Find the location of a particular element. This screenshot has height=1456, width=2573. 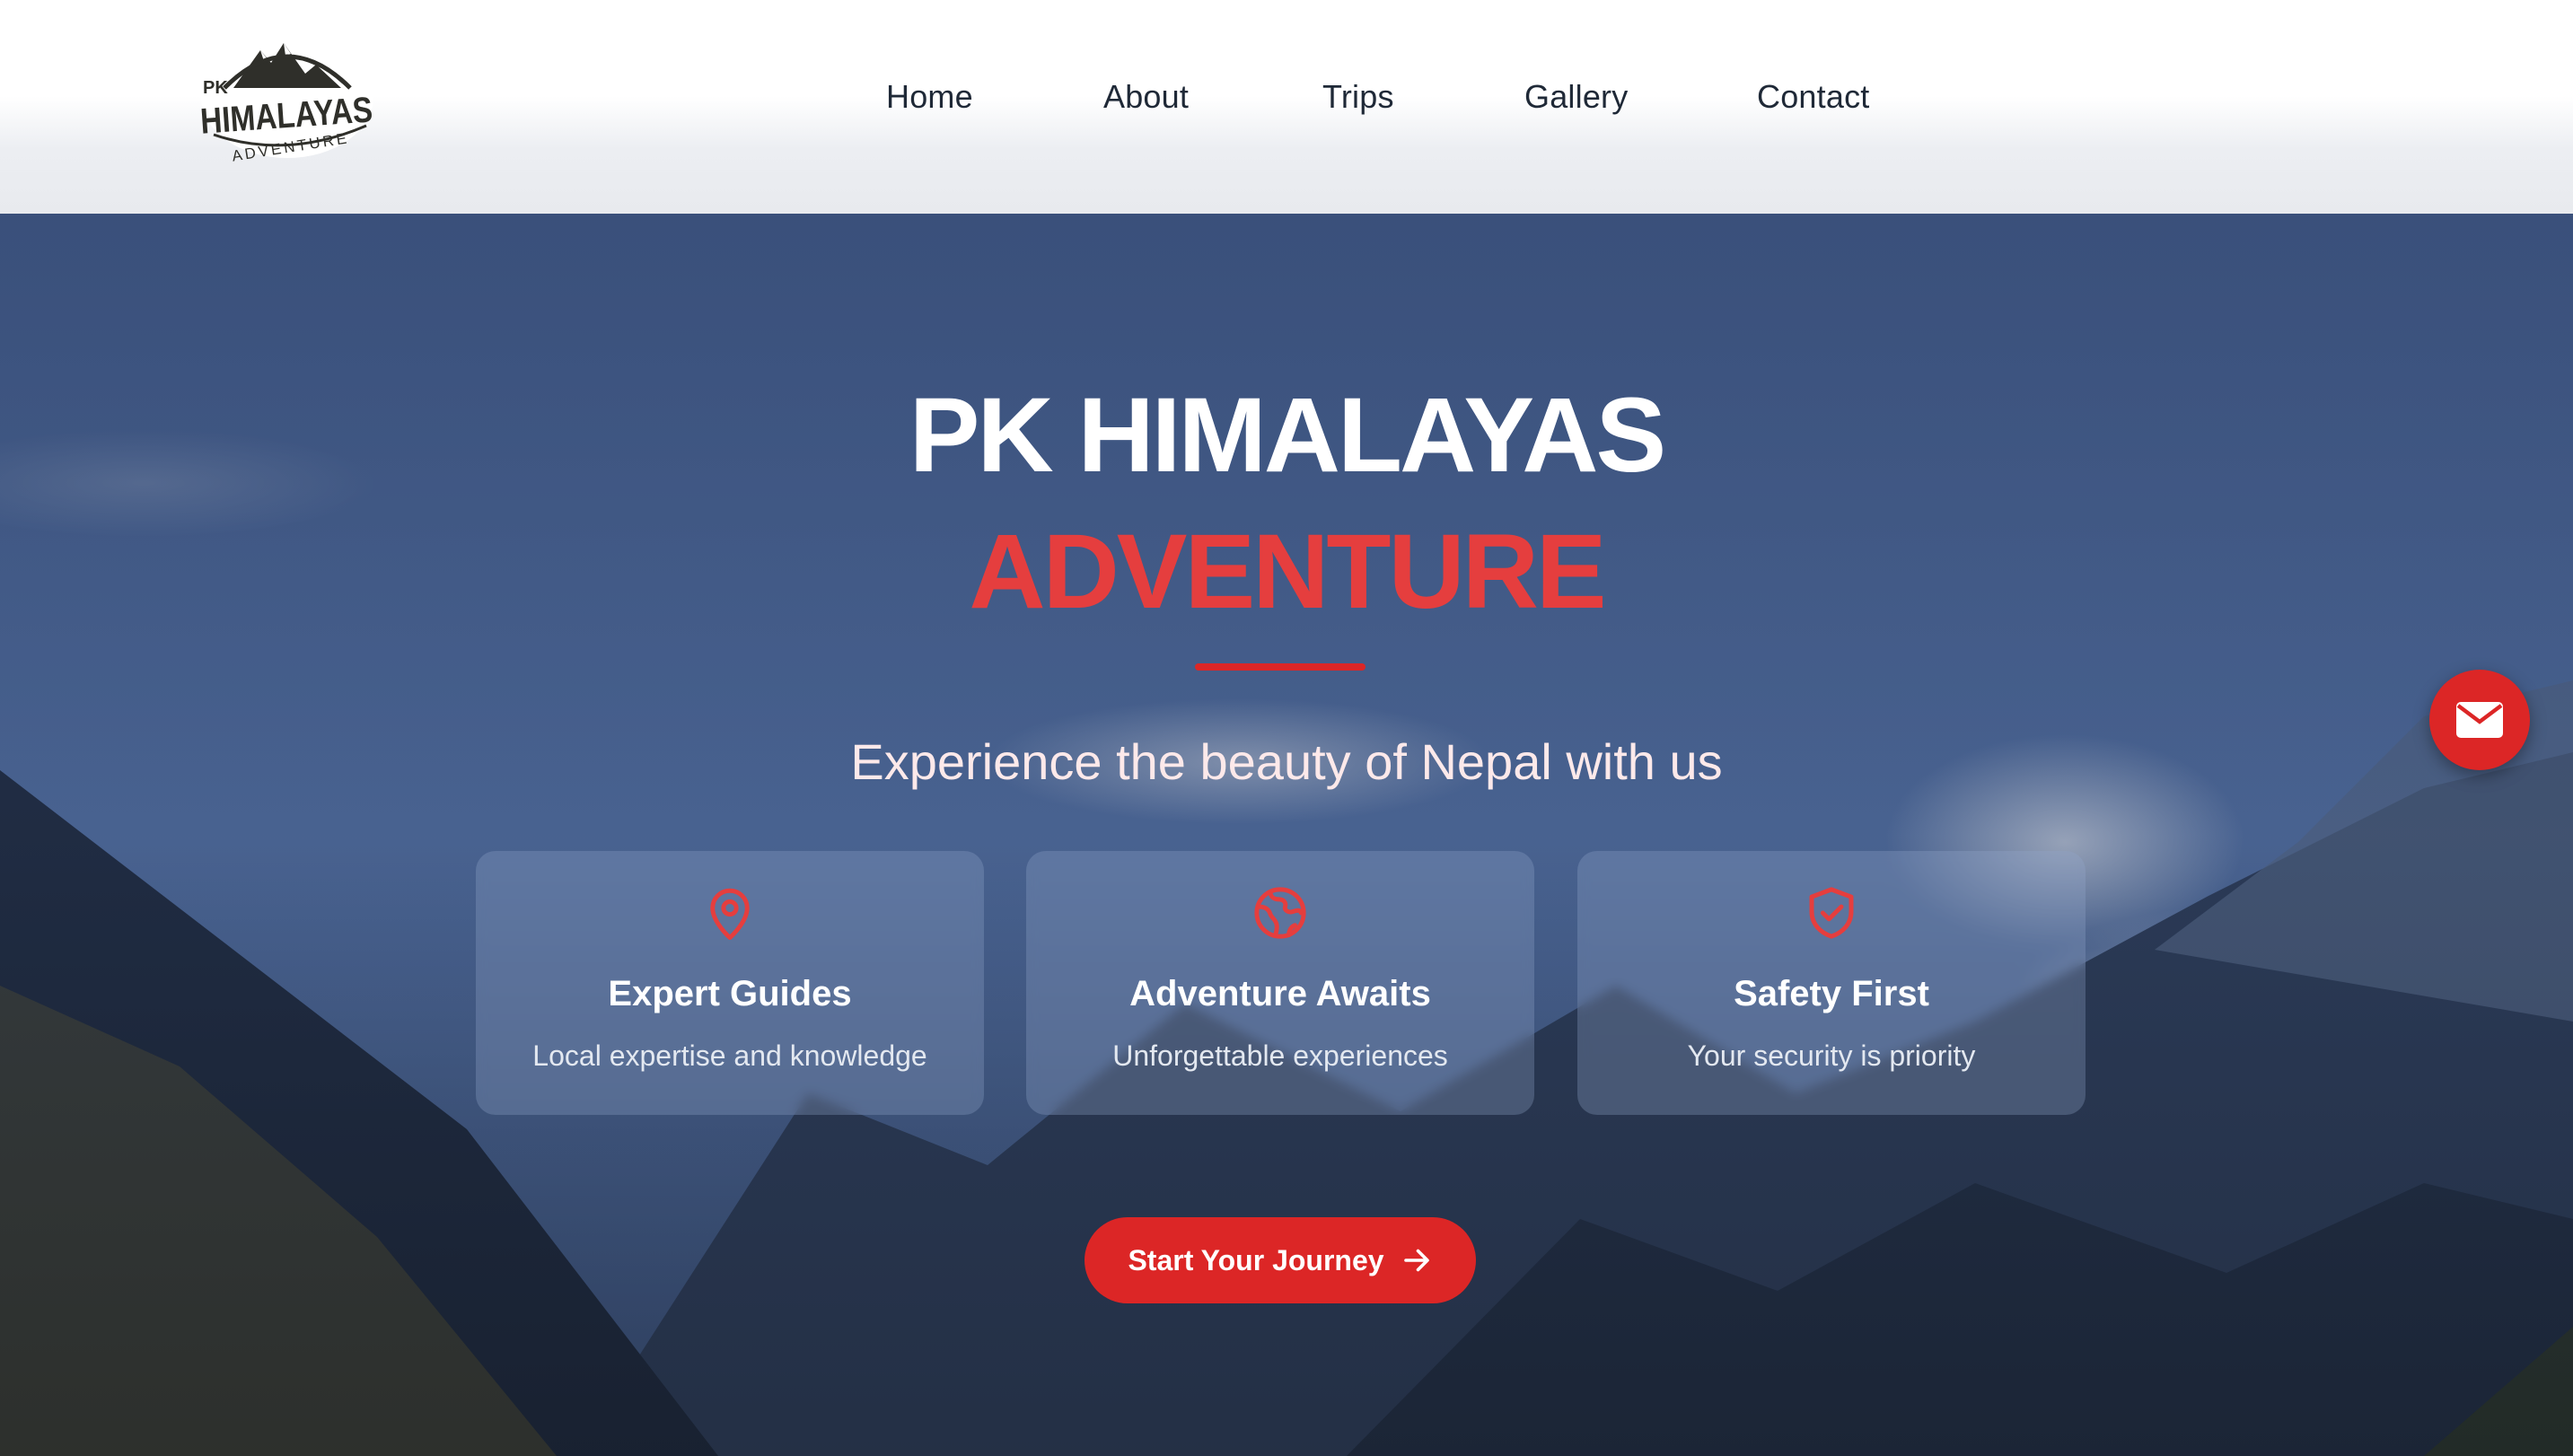

shield-check-icon is located at coordinates (1831, 913).